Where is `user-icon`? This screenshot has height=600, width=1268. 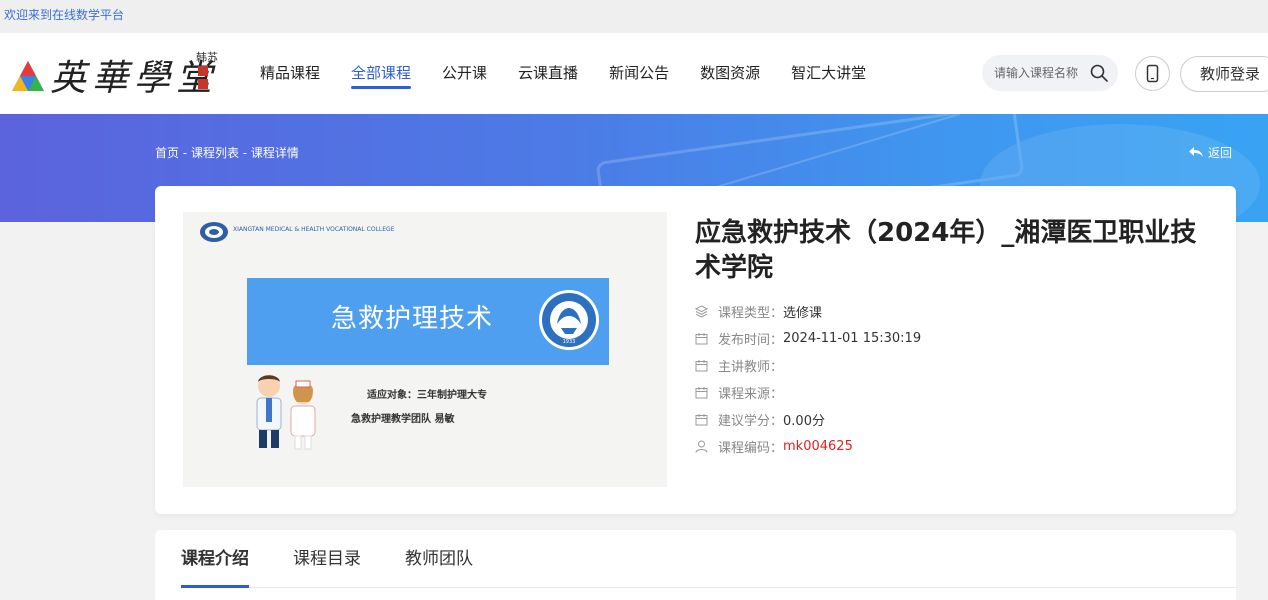 user-icon is located at coordinates (701, 446).